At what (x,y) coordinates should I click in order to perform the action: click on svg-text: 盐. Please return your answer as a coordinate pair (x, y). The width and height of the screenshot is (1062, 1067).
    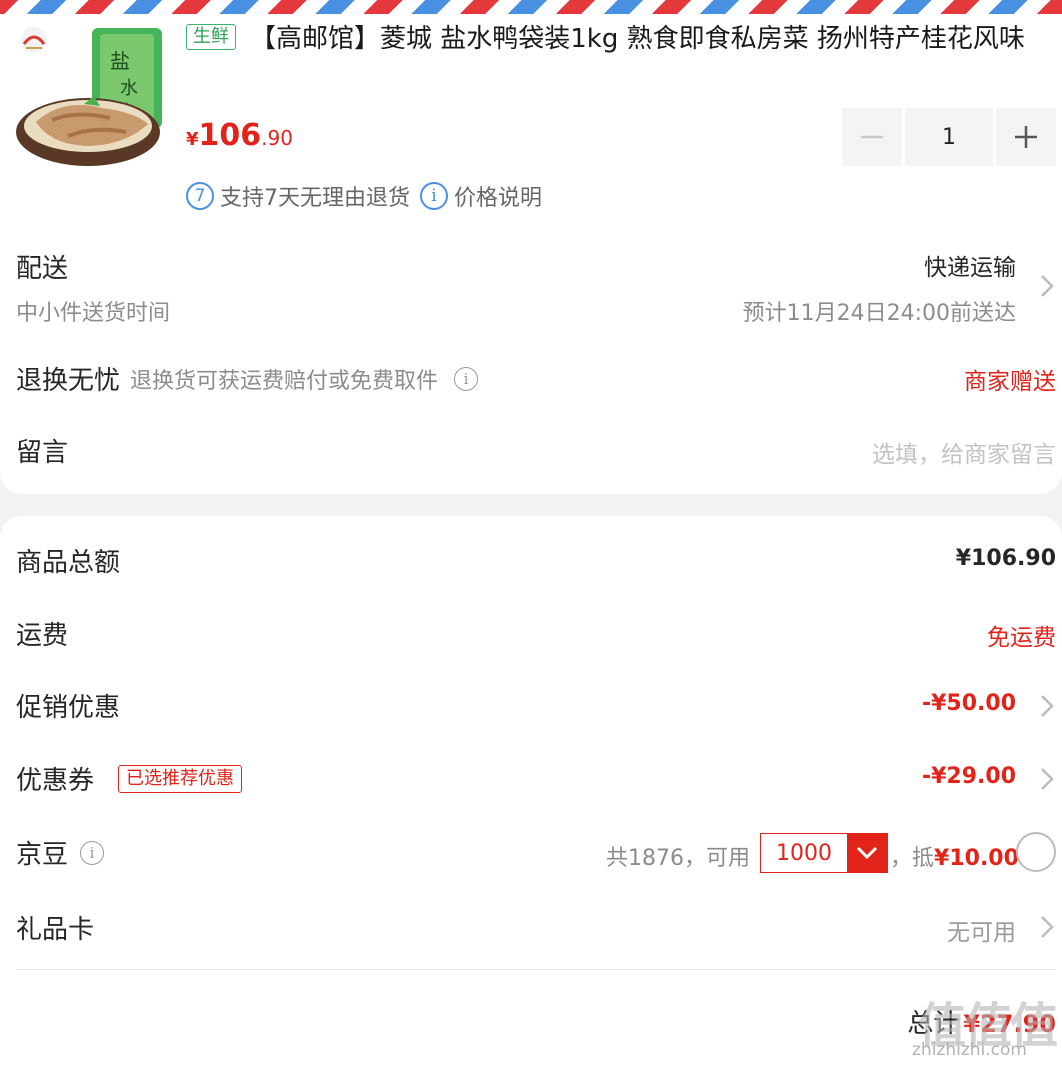
    Looking at the image, I should click on (120, 61).